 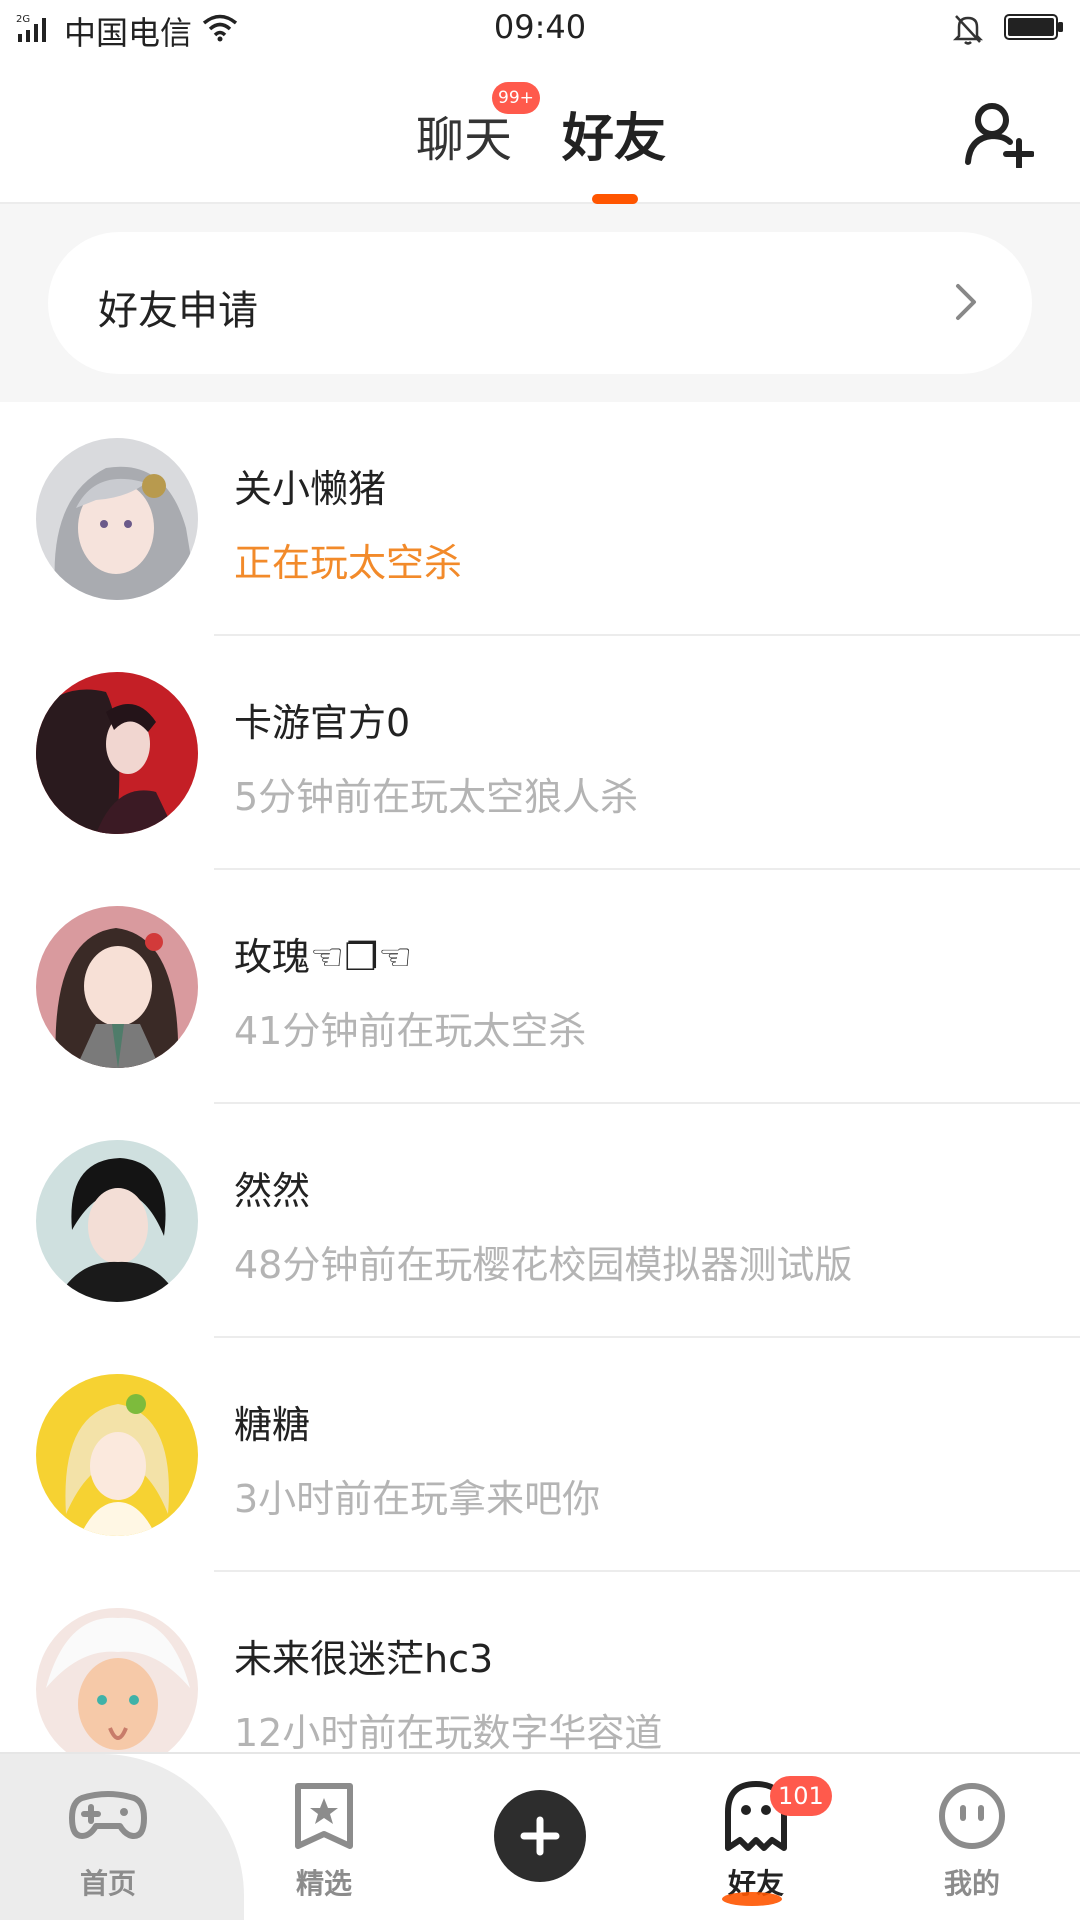 What do you see at coordinates (310, 489) in the screenshot?
I see `friend-name: 关小懒猪` at bounding box center [310, 489].